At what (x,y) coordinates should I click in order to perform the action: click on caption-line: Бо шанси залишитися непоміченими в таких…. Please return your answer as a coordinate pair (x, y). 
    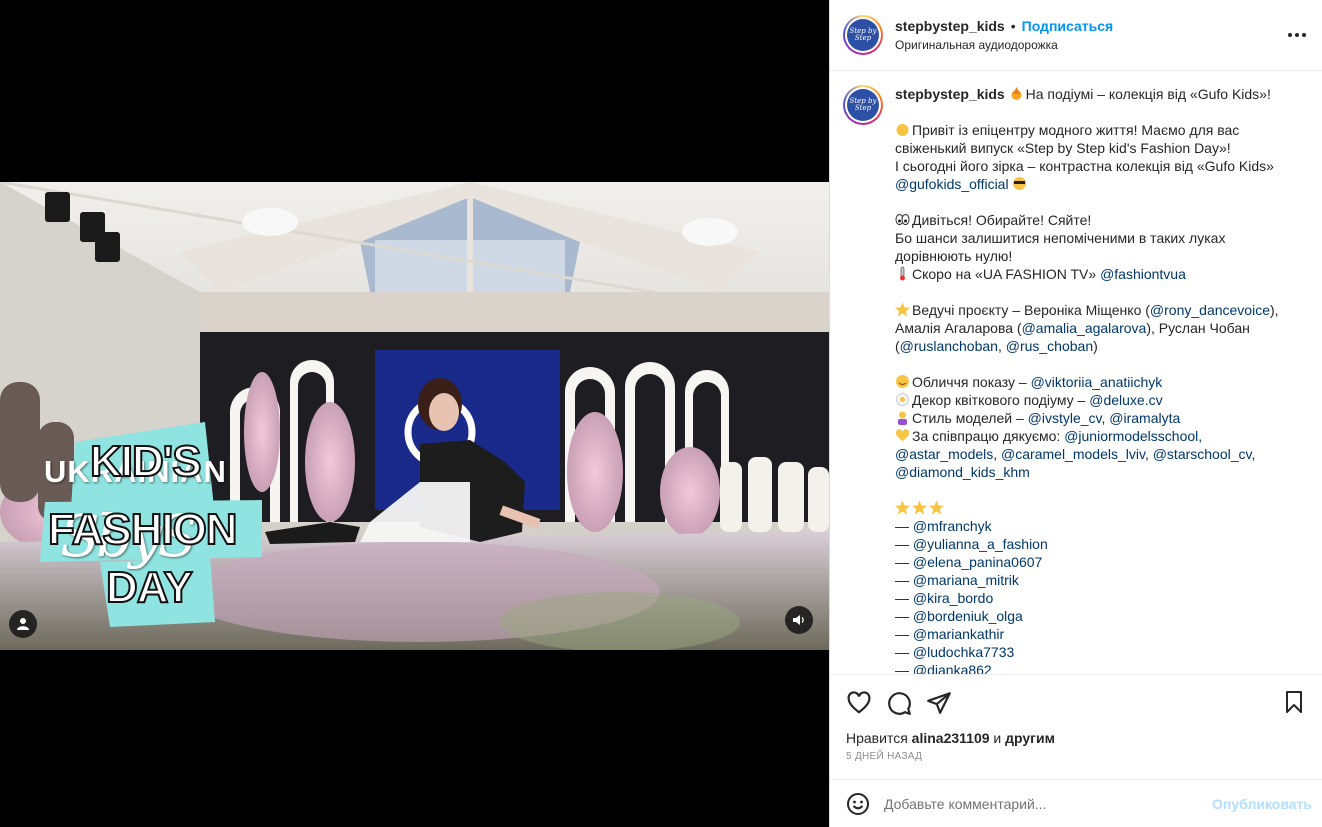
    Looking at the image, I should click on (1095, 238).